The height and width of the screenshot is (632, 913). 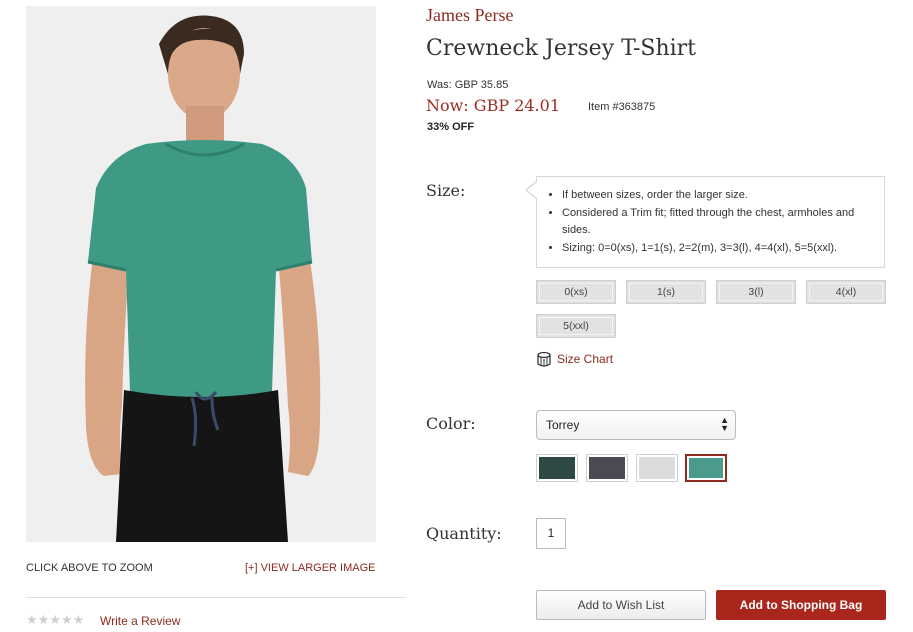 What do you see at coordinates (576, 326) in the screenshot?
I see `size-option-5xxl: 5(xxl)` at bounding box center [576, 326].